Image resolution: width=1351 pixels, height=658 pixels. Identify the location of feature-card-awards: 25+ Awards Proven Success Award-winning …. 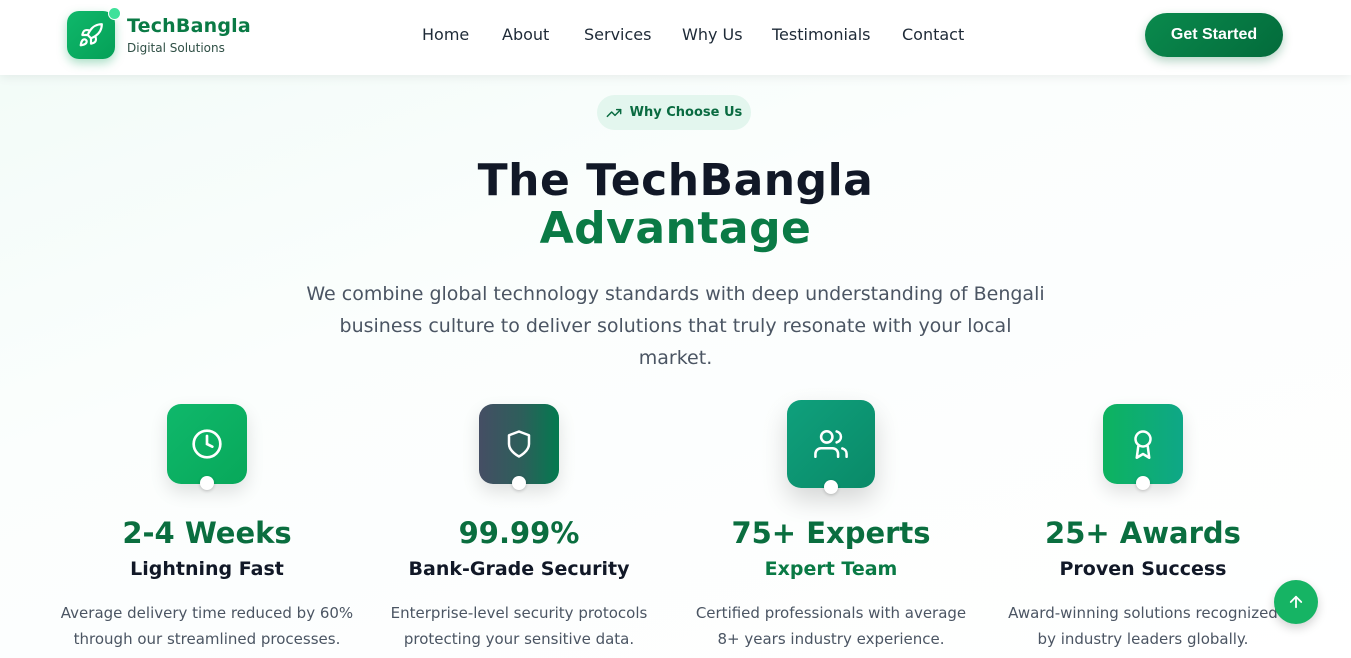
(1143, 528).